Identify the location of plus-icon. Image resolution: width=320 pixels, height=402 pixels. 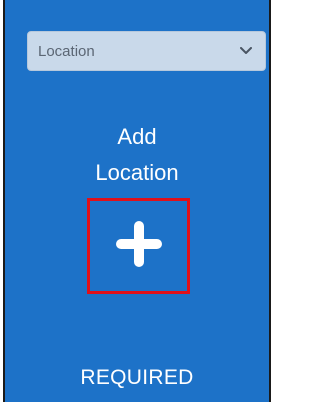
(139, 246).